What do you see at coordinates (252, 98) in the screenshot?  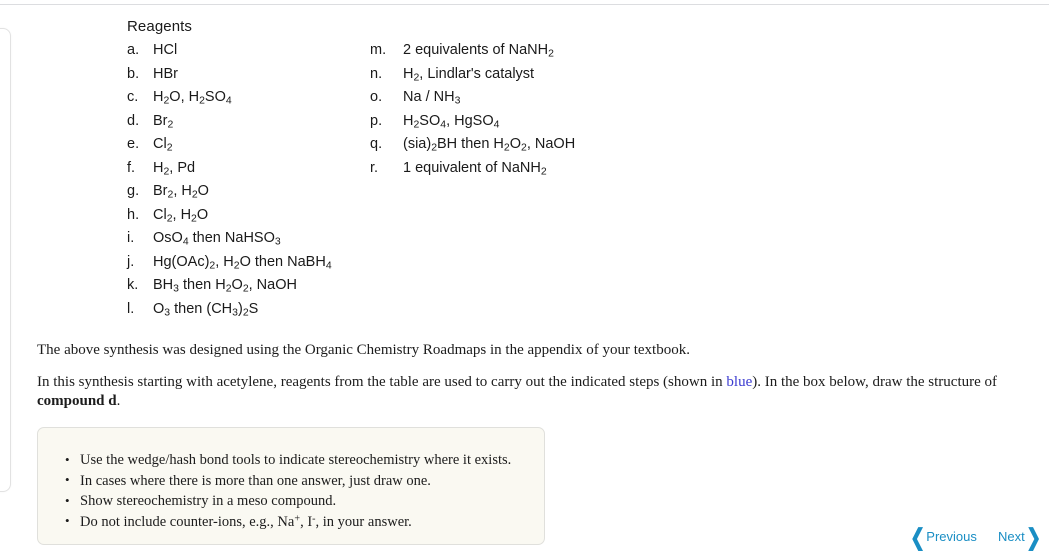 I see `reagent-row-c: c. H2O, H2SO4` at bounding box center [252, 98].